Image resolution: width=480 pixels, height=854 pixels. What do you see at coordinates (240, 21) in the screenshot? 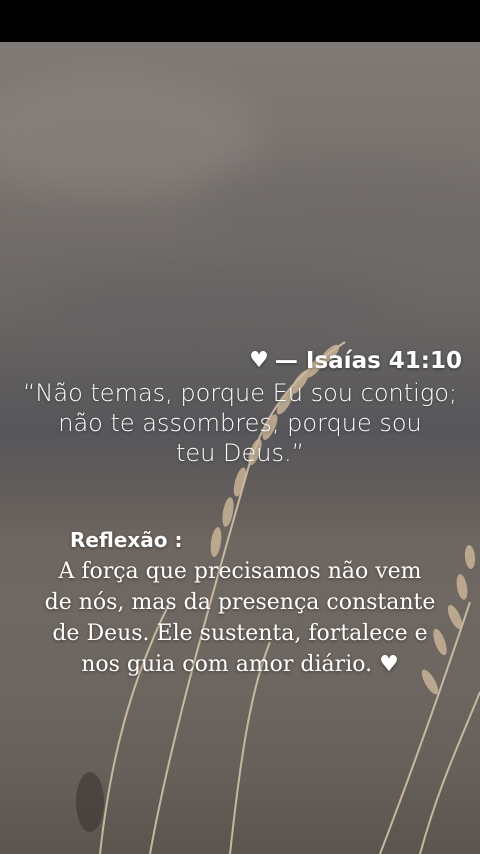
I see `top-black-bar` at bounding box center [240, 21].